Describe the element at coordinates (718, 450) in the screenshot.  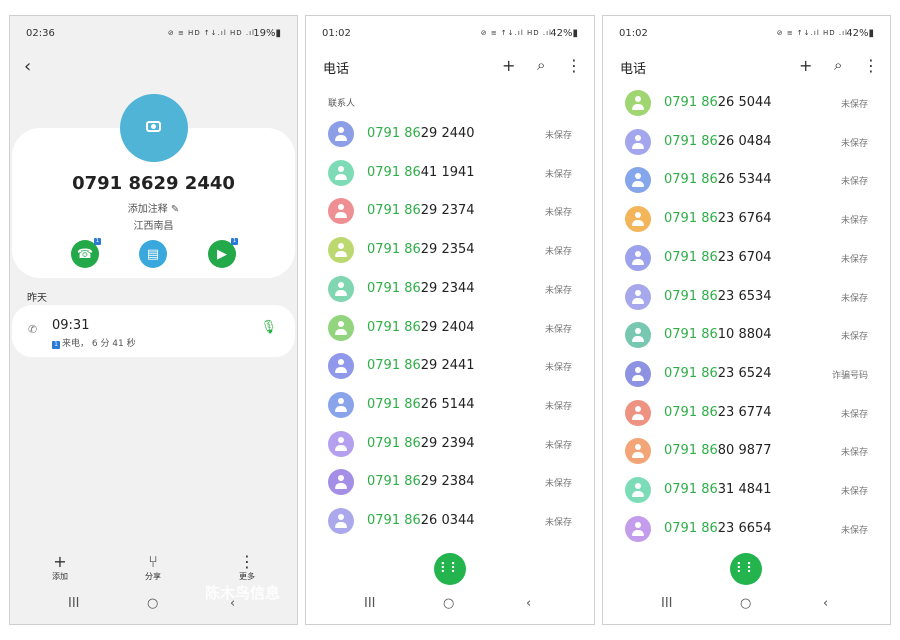
I see `phone-number: 0791 8680 9877` at that location.